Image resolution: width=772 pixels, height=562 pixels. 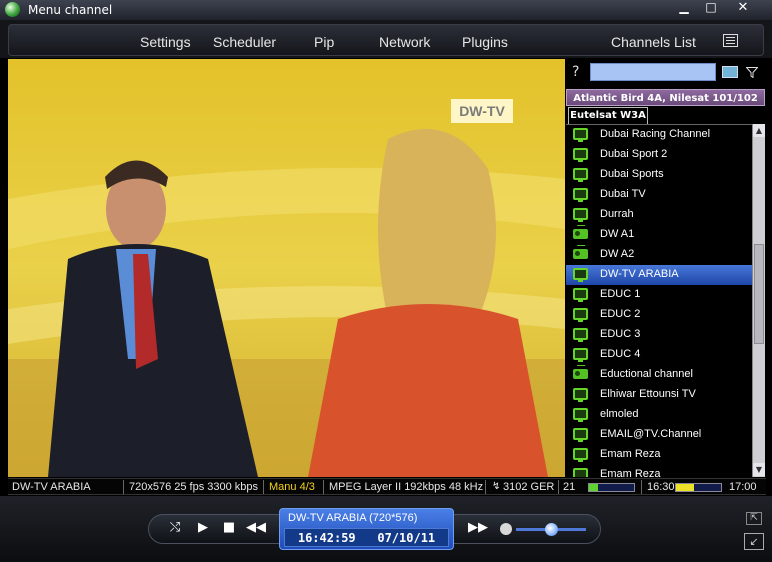 What do you see at coordinates (659, 215) in the screenshot?
I see `channel-list-item: Durrah` at bounding box center [659, 215].